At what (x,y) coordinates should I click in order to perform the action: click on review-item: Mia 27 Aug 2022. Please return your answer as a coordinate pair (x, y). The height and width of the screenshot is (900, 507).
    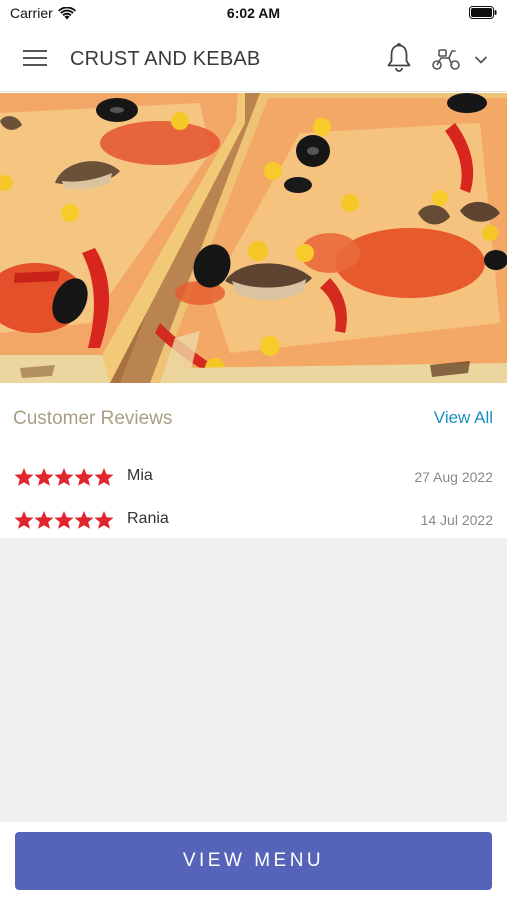
    Looking at the image, I should click on (253, 480).